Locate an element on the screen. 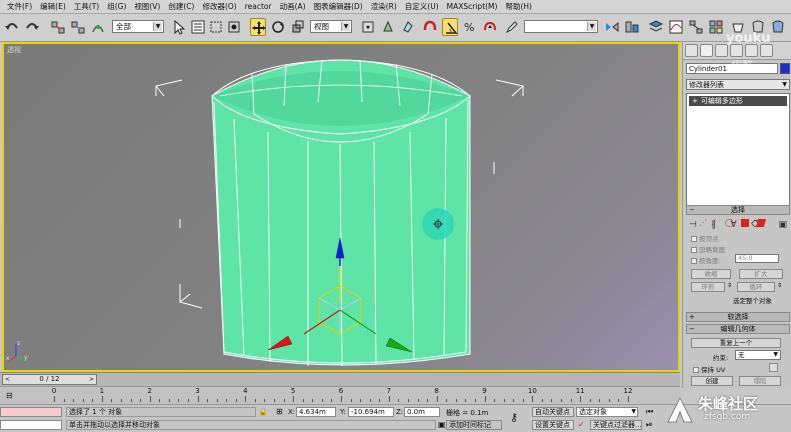  menu-views: 视图(V) is located at coordinates (147, 7).